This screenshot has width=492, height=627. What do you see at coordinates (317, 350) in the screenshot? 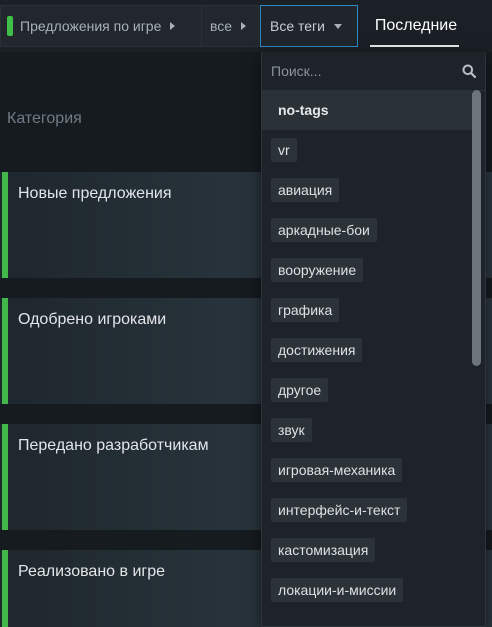
I see `tag-label: достижения` at bounding box center [317, 350].